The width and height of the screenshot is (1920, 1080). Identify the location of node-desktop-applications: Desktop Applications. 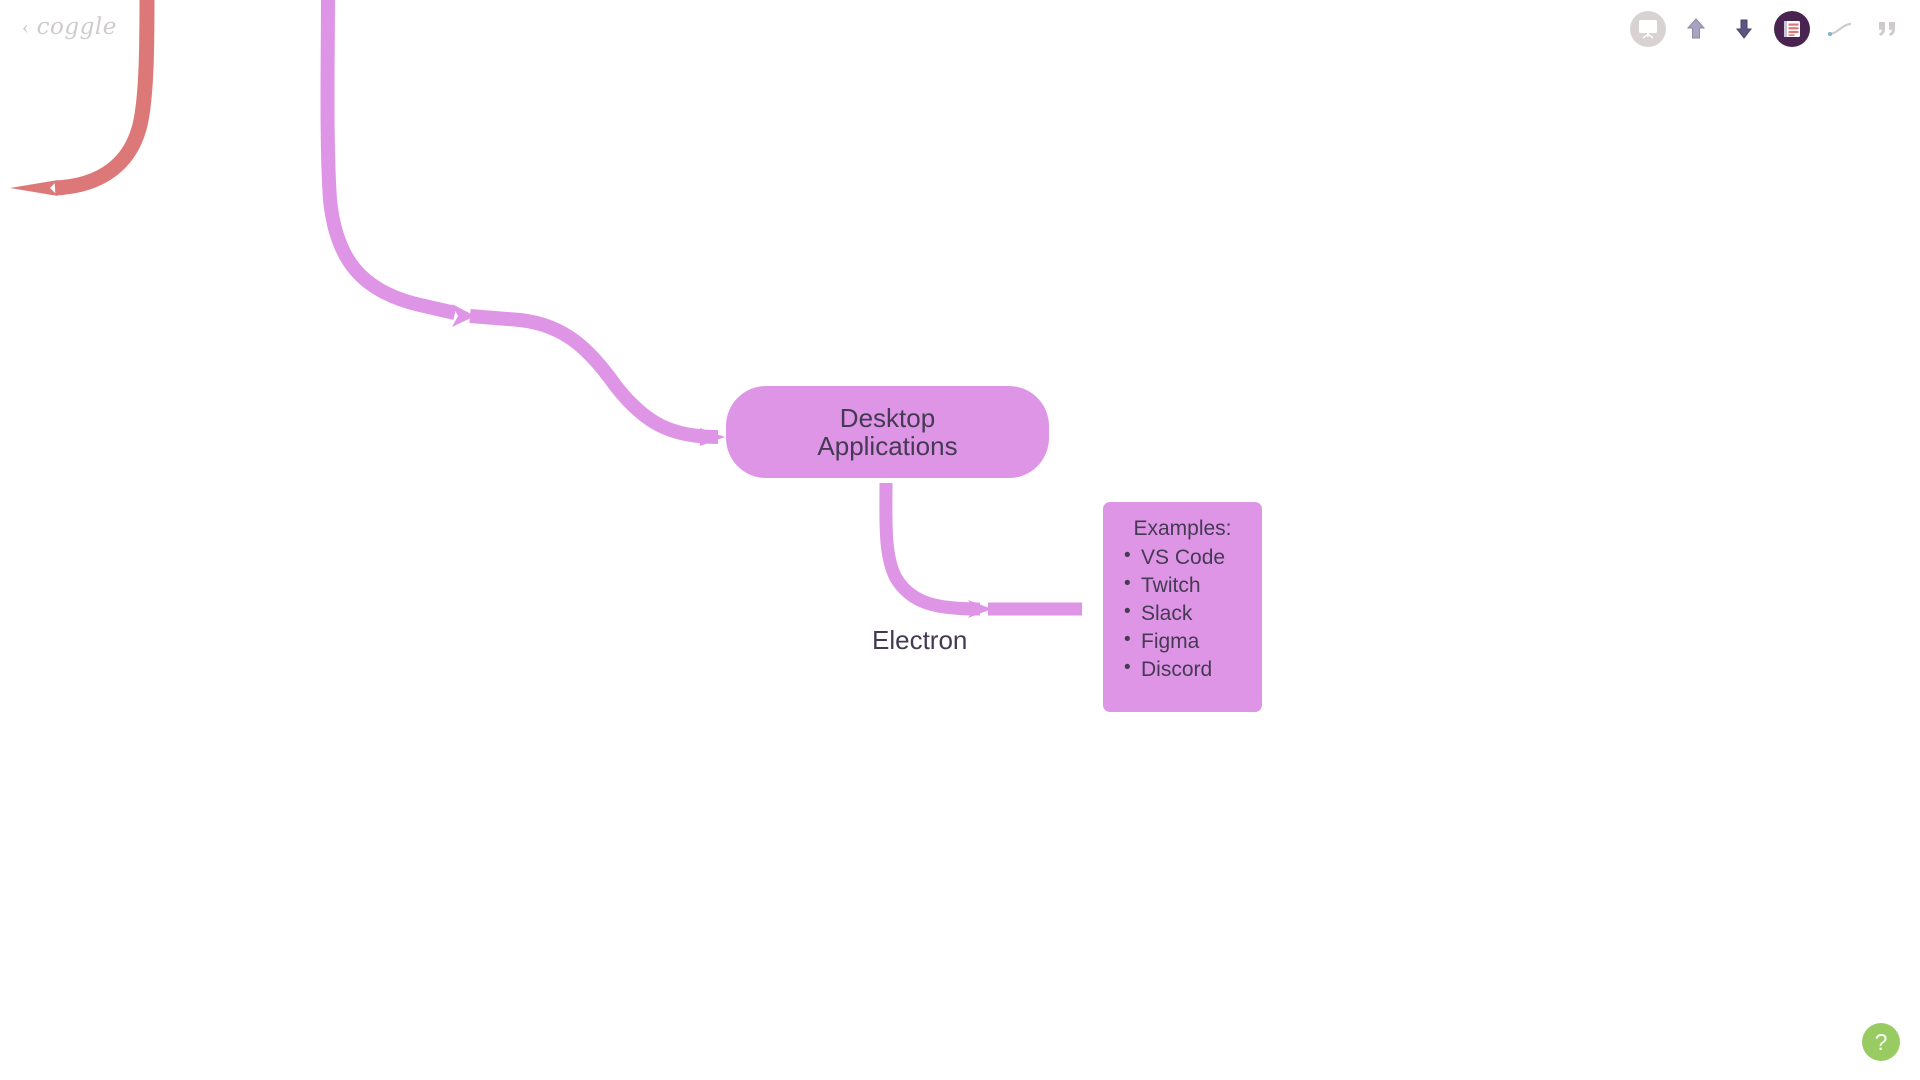
(887, 432).